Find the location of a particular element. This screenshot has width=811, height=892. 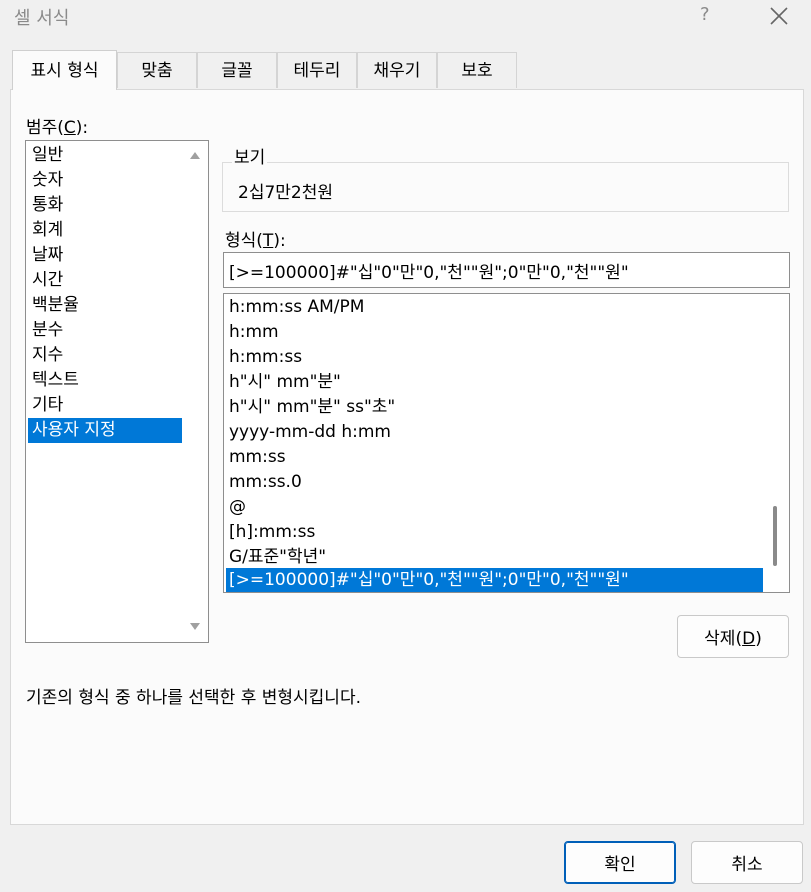

category-item-accounting: 회계 is located at coordinates (105, 230).